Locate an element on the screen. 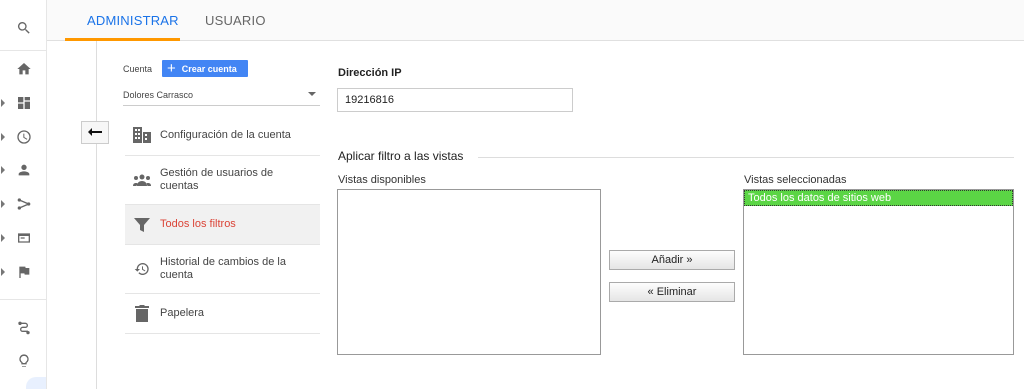 This screenshot has height=389, width=1024. dashboard-icon is located at coordinates (23, 103).